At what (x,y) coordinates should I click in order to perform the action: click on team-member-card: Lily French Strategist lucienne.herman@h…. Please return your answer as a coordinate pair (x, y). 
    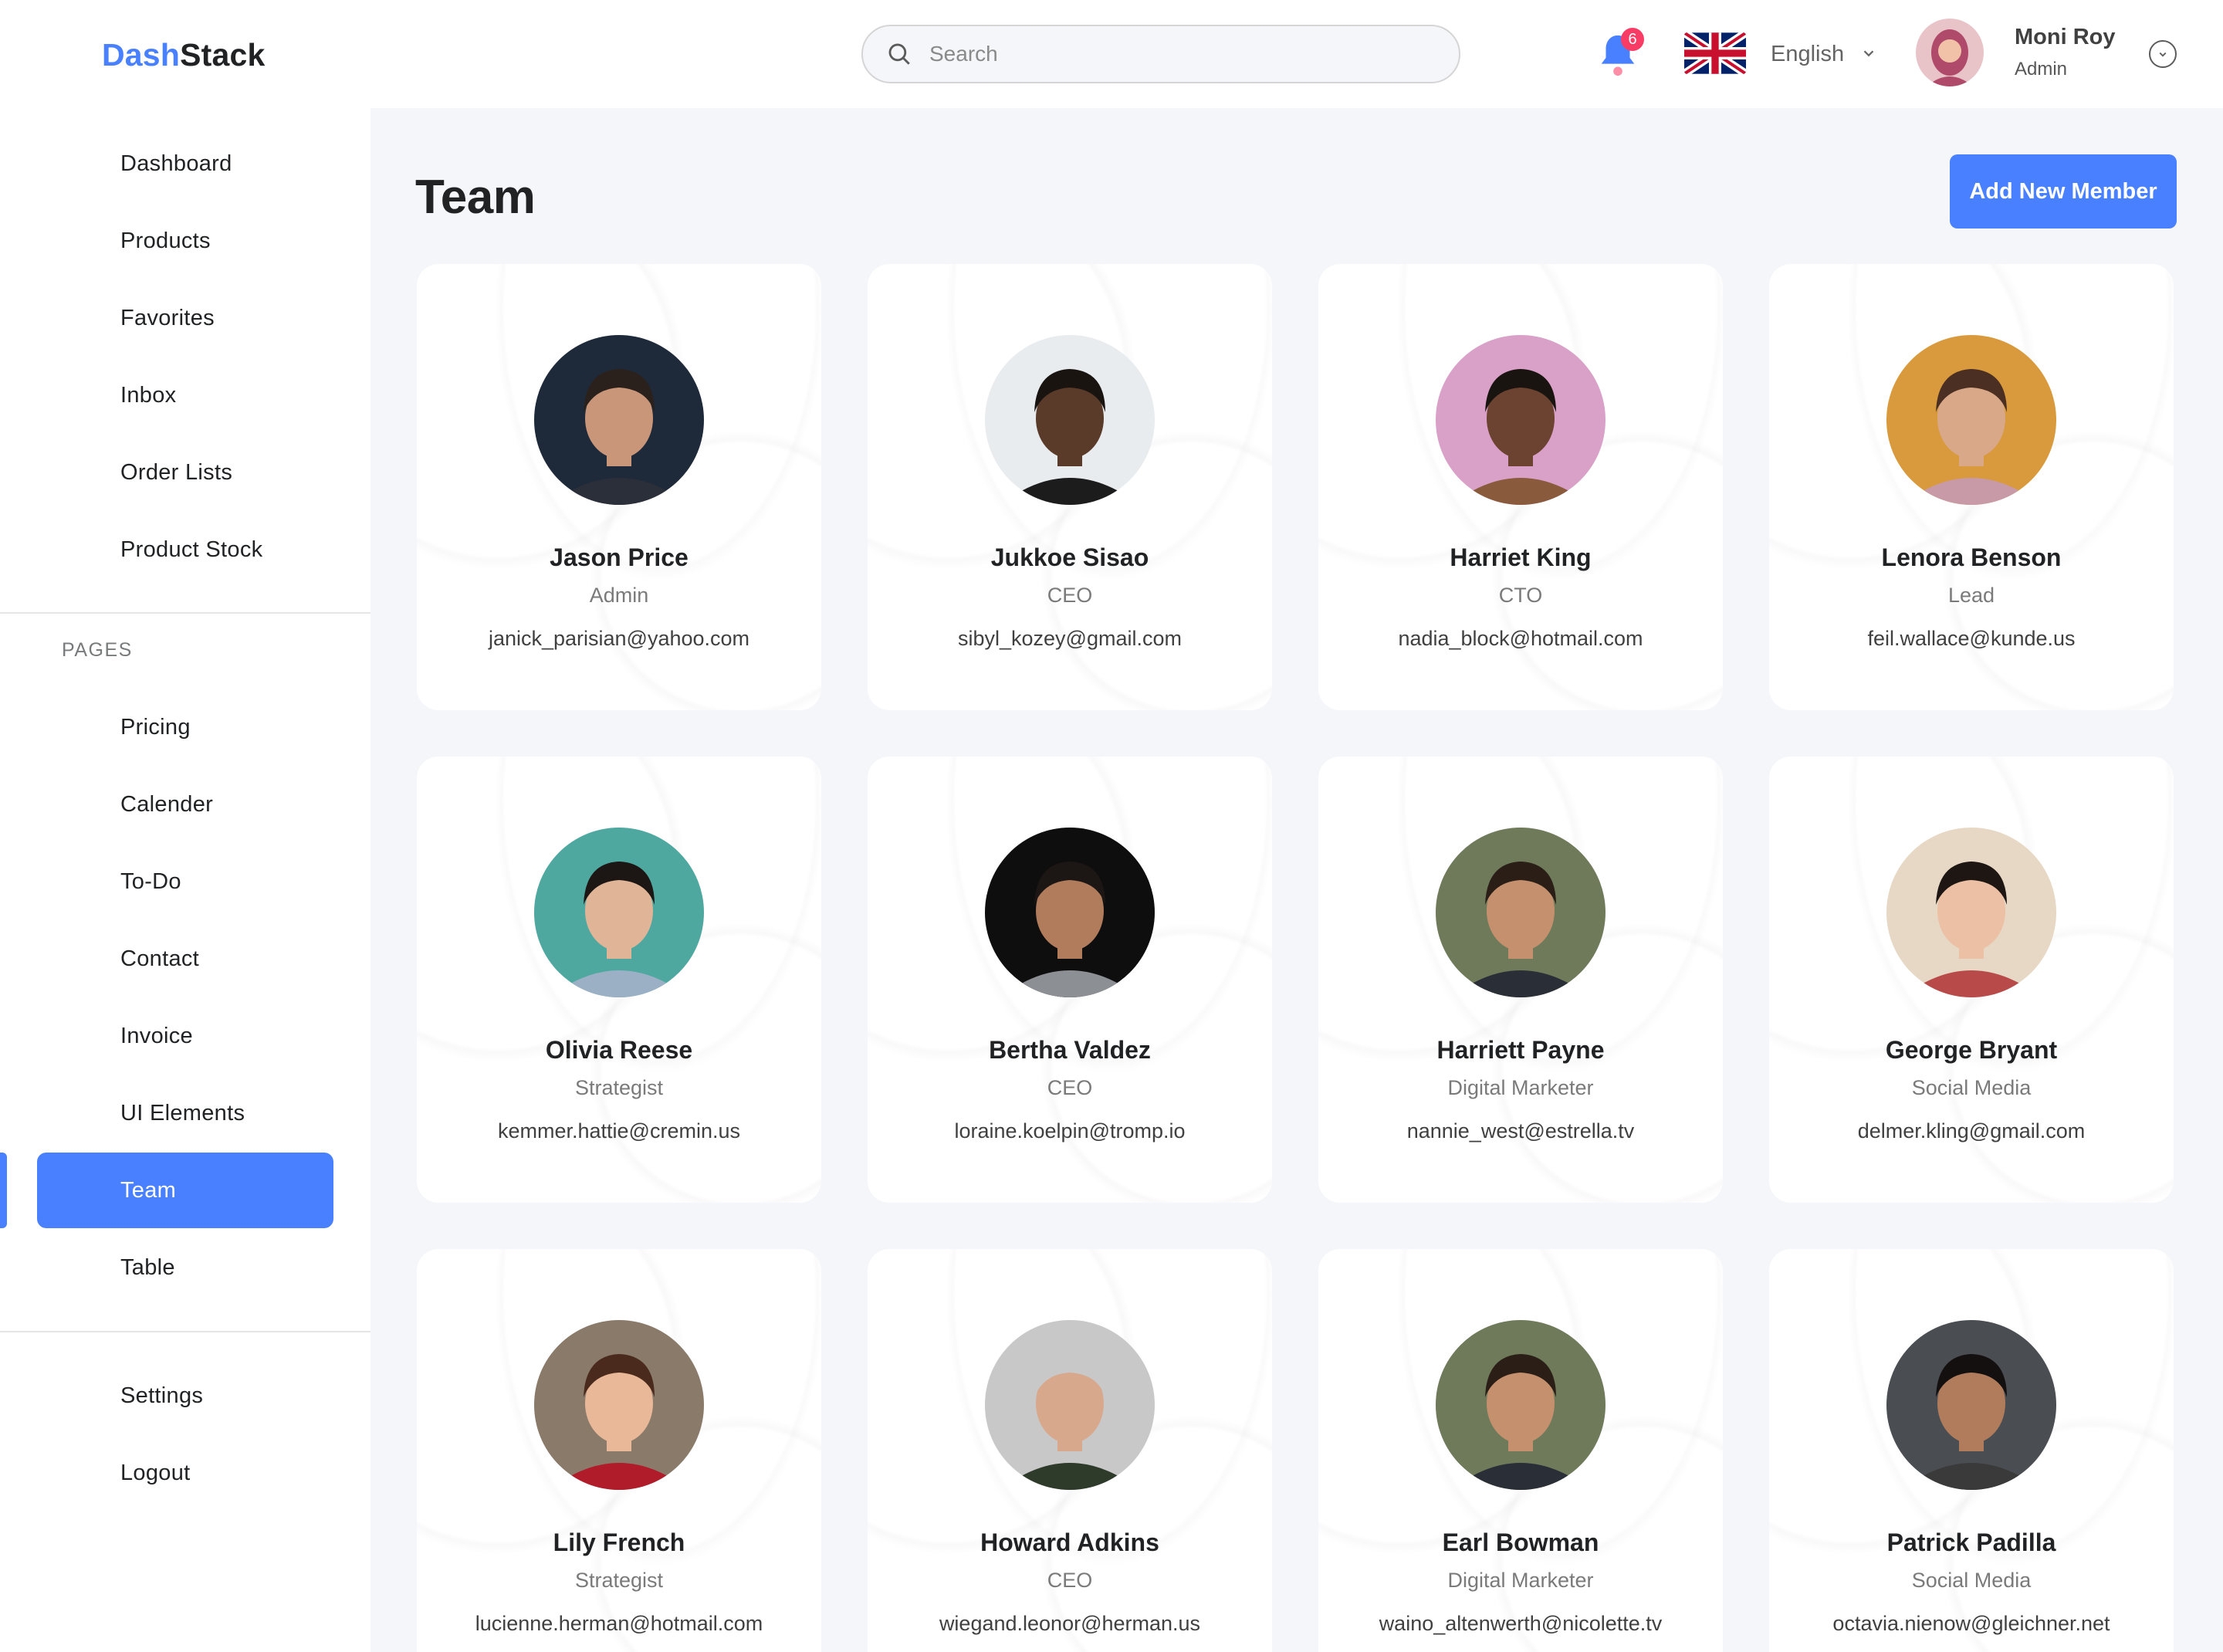
    Looking at the image, I should click on (619, 1450).